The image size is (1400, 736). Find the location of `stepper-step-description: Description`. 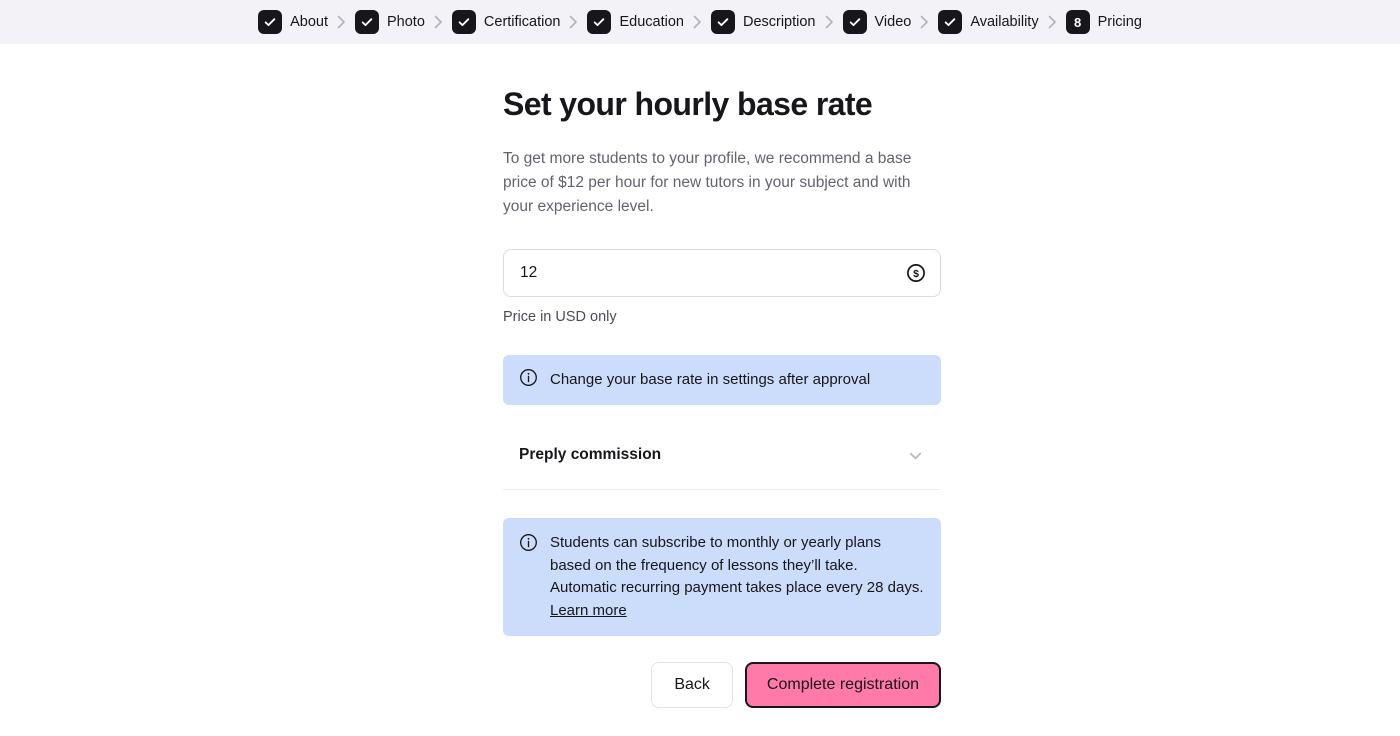

stepper-step-description: Description is located at coordinates (763, 22).